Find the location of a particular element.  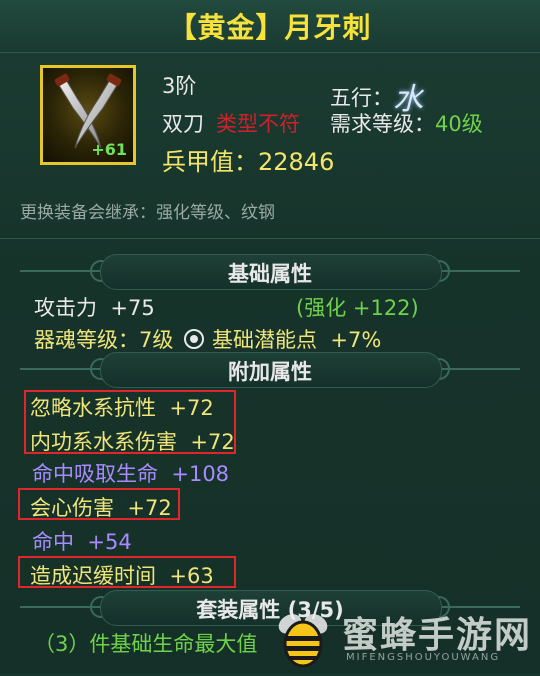

element-label: 五行： is located at coordinates (361, 98).